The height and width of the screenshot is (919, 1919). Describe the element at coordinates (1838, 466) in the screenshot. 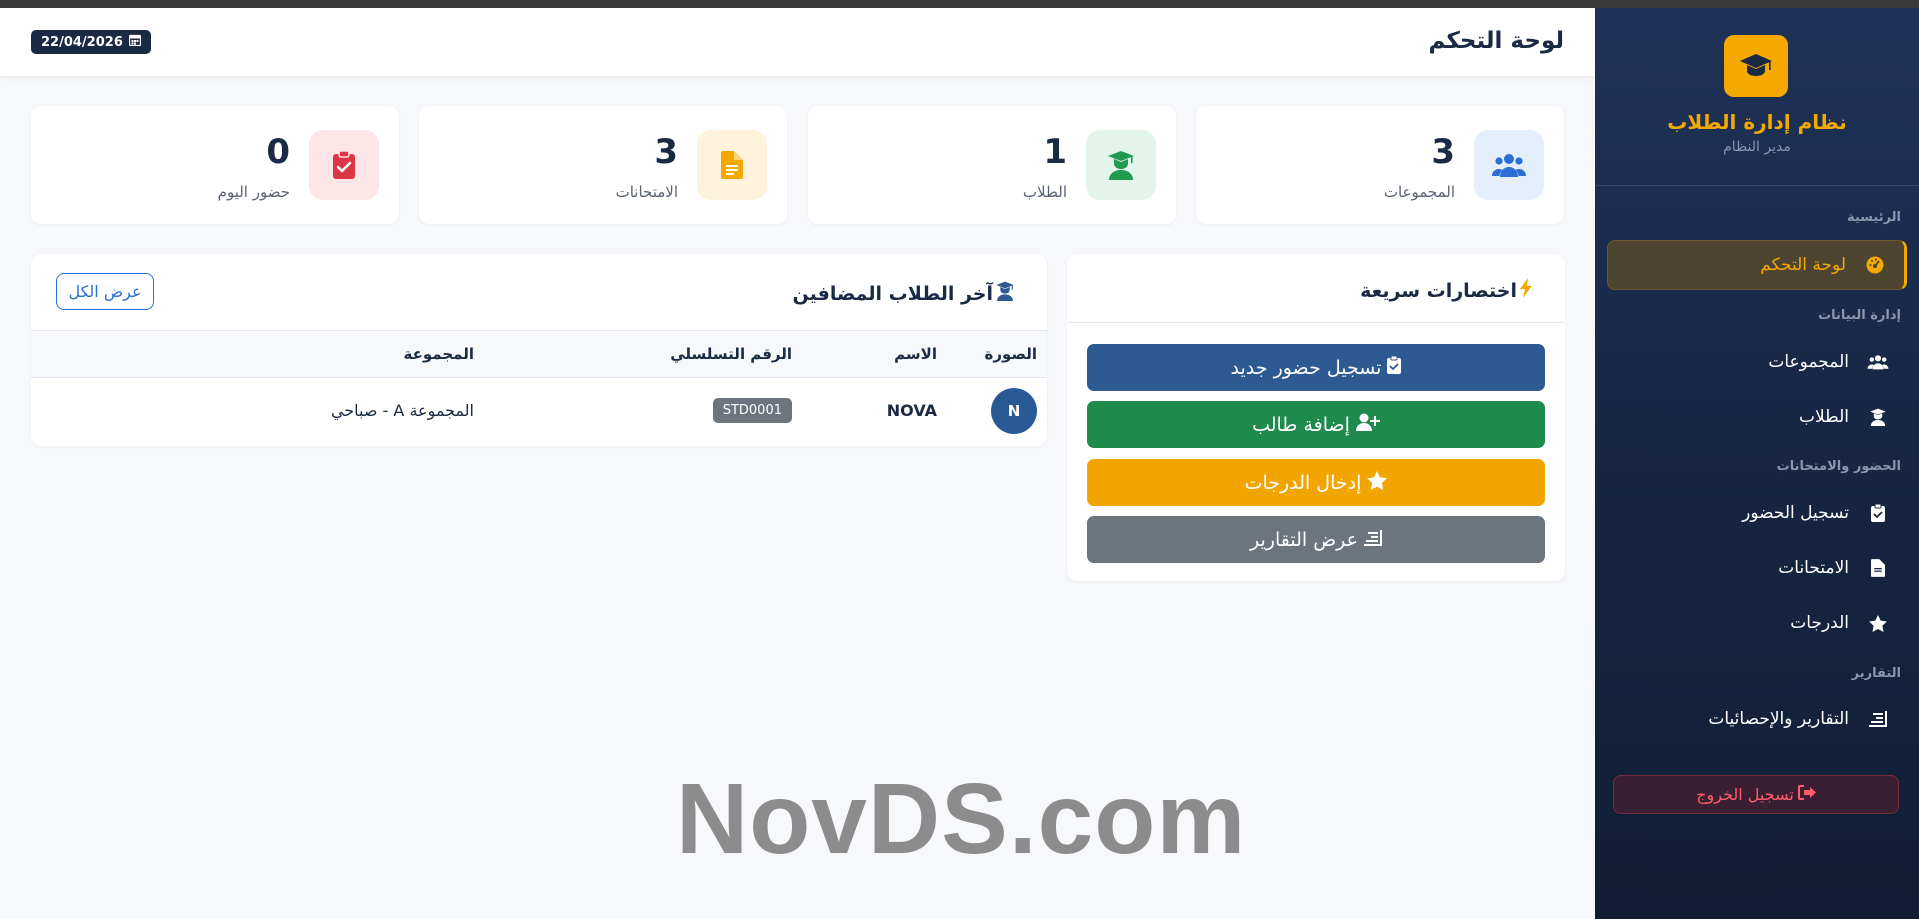

I see `nav-section-label: الحضور والامتحانات` at that location.